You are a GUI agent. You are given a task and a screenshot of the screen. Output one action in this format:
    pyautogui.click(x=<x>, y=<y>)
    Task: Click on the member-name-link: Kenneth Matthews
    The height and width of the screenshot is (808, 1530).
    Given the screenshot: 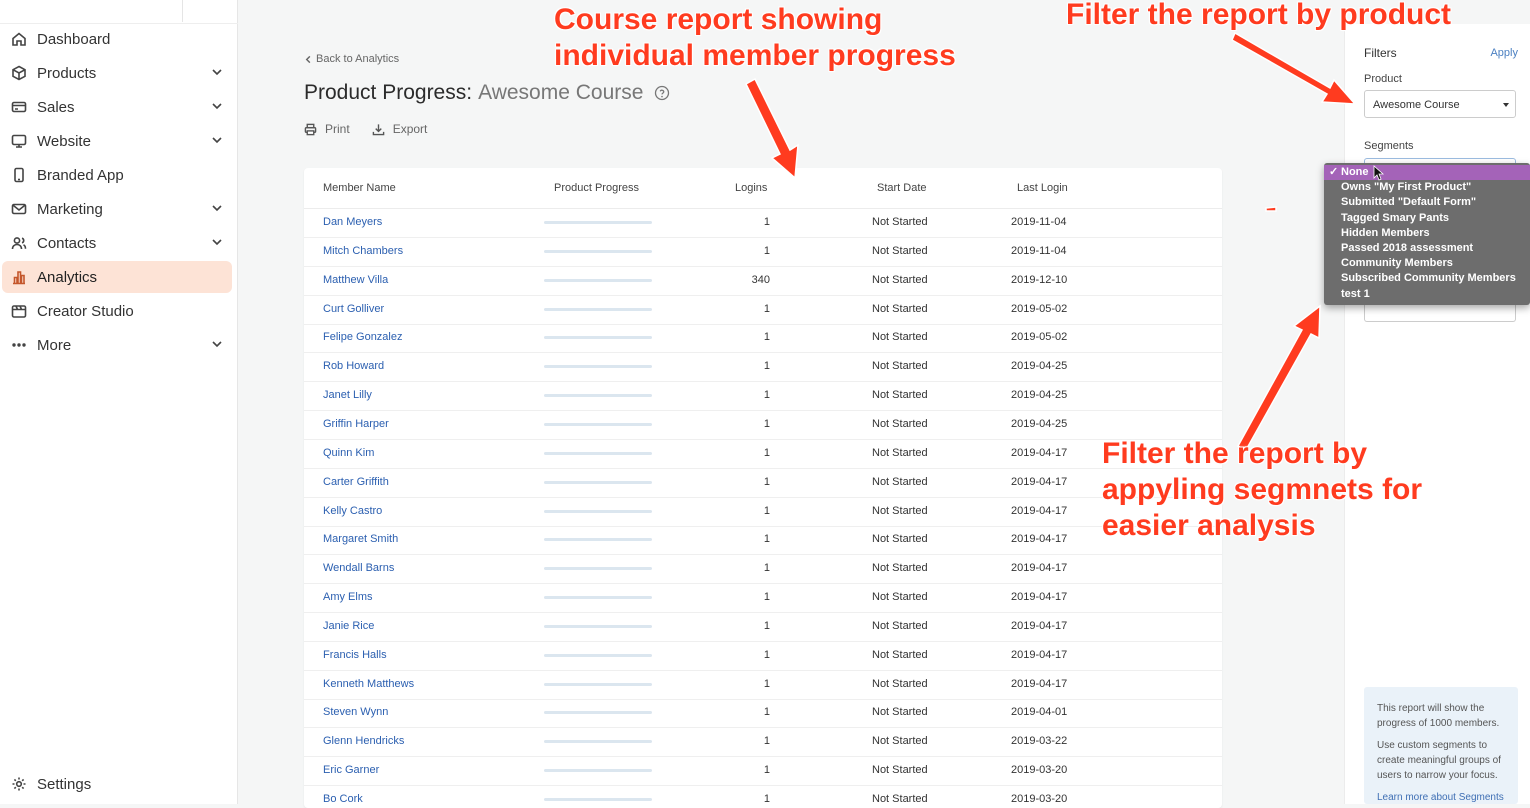 What is the action you would take?
    pyautogui.click(x=368, y=684)
    